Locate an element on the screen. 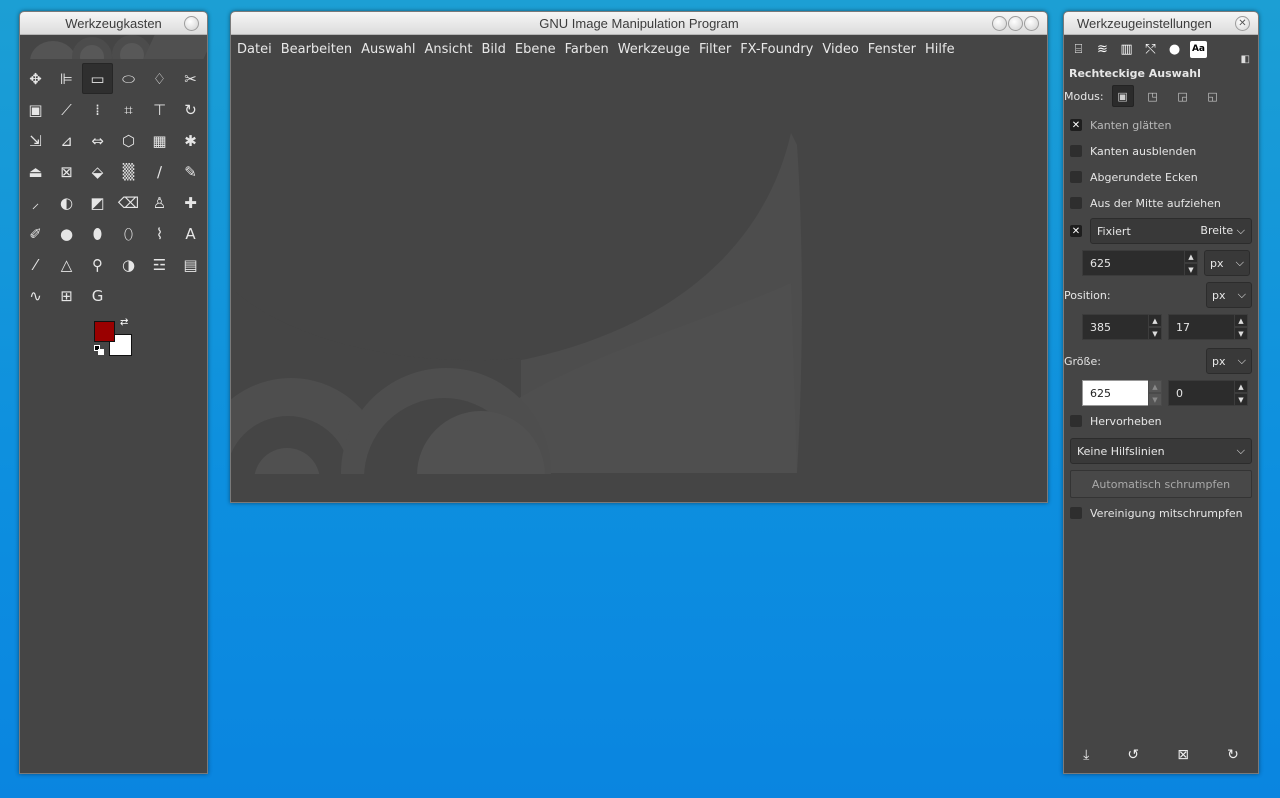  swap-colors-icon: ⇄ is located at coordinates (124, 322).